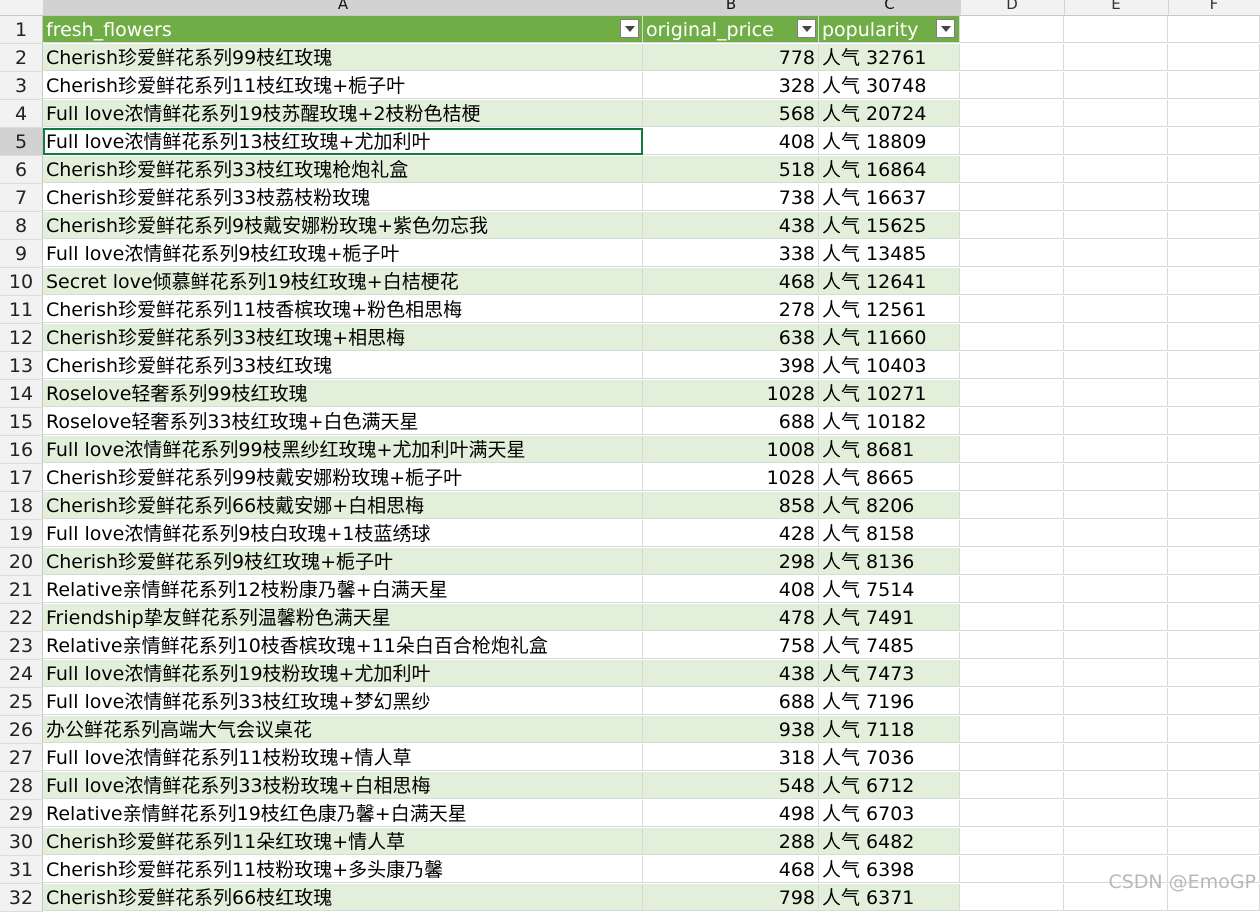 The height and width of the screenshot is (912, 1260). I want to click on popularity-cell: 人气 6398, so click(889, 869).